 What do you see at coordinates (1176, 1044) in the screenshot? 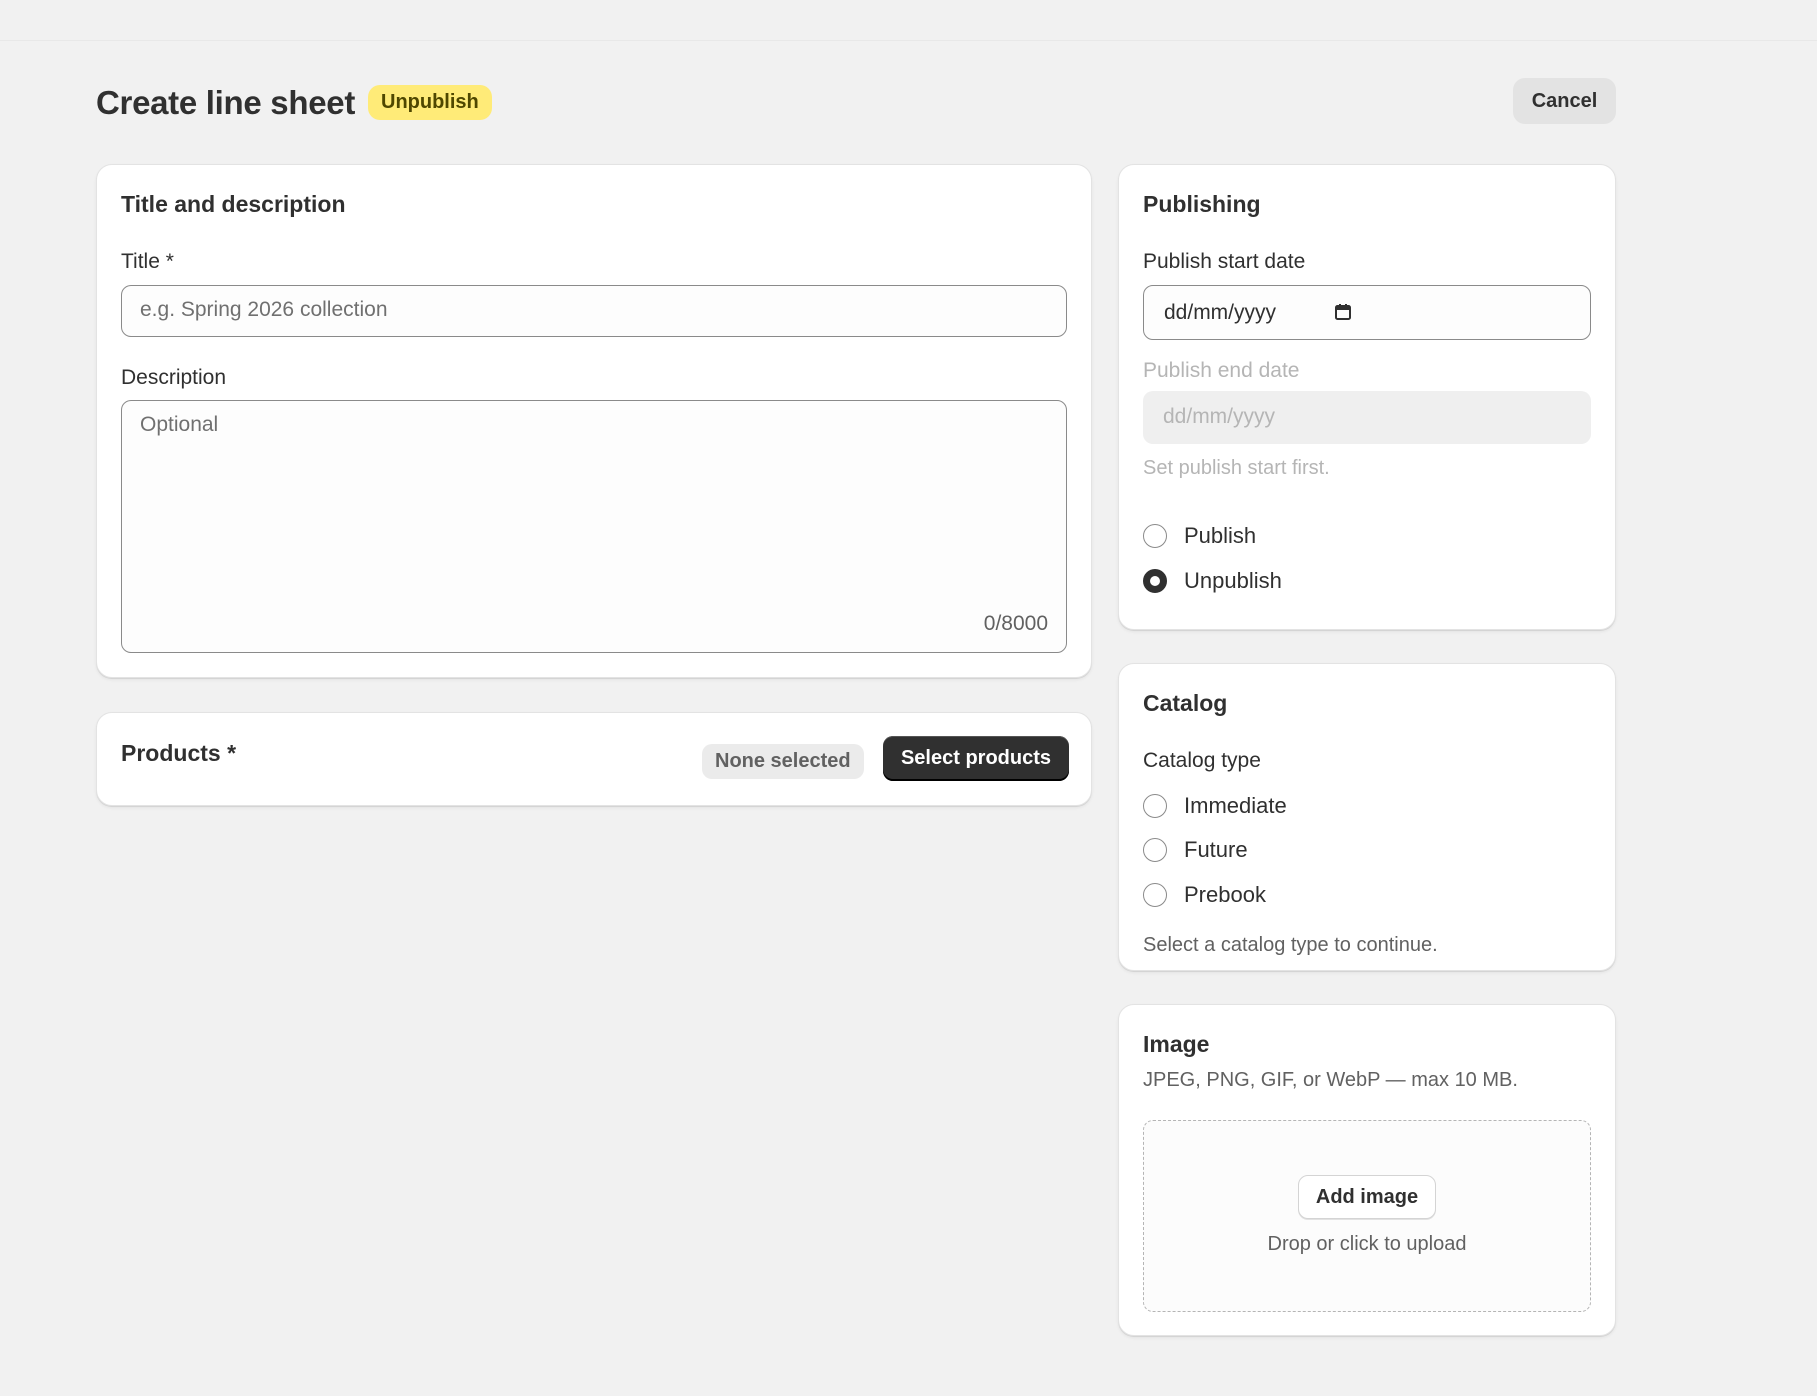
I see `image-heading: Image` at bounding box center [1176, 1044].